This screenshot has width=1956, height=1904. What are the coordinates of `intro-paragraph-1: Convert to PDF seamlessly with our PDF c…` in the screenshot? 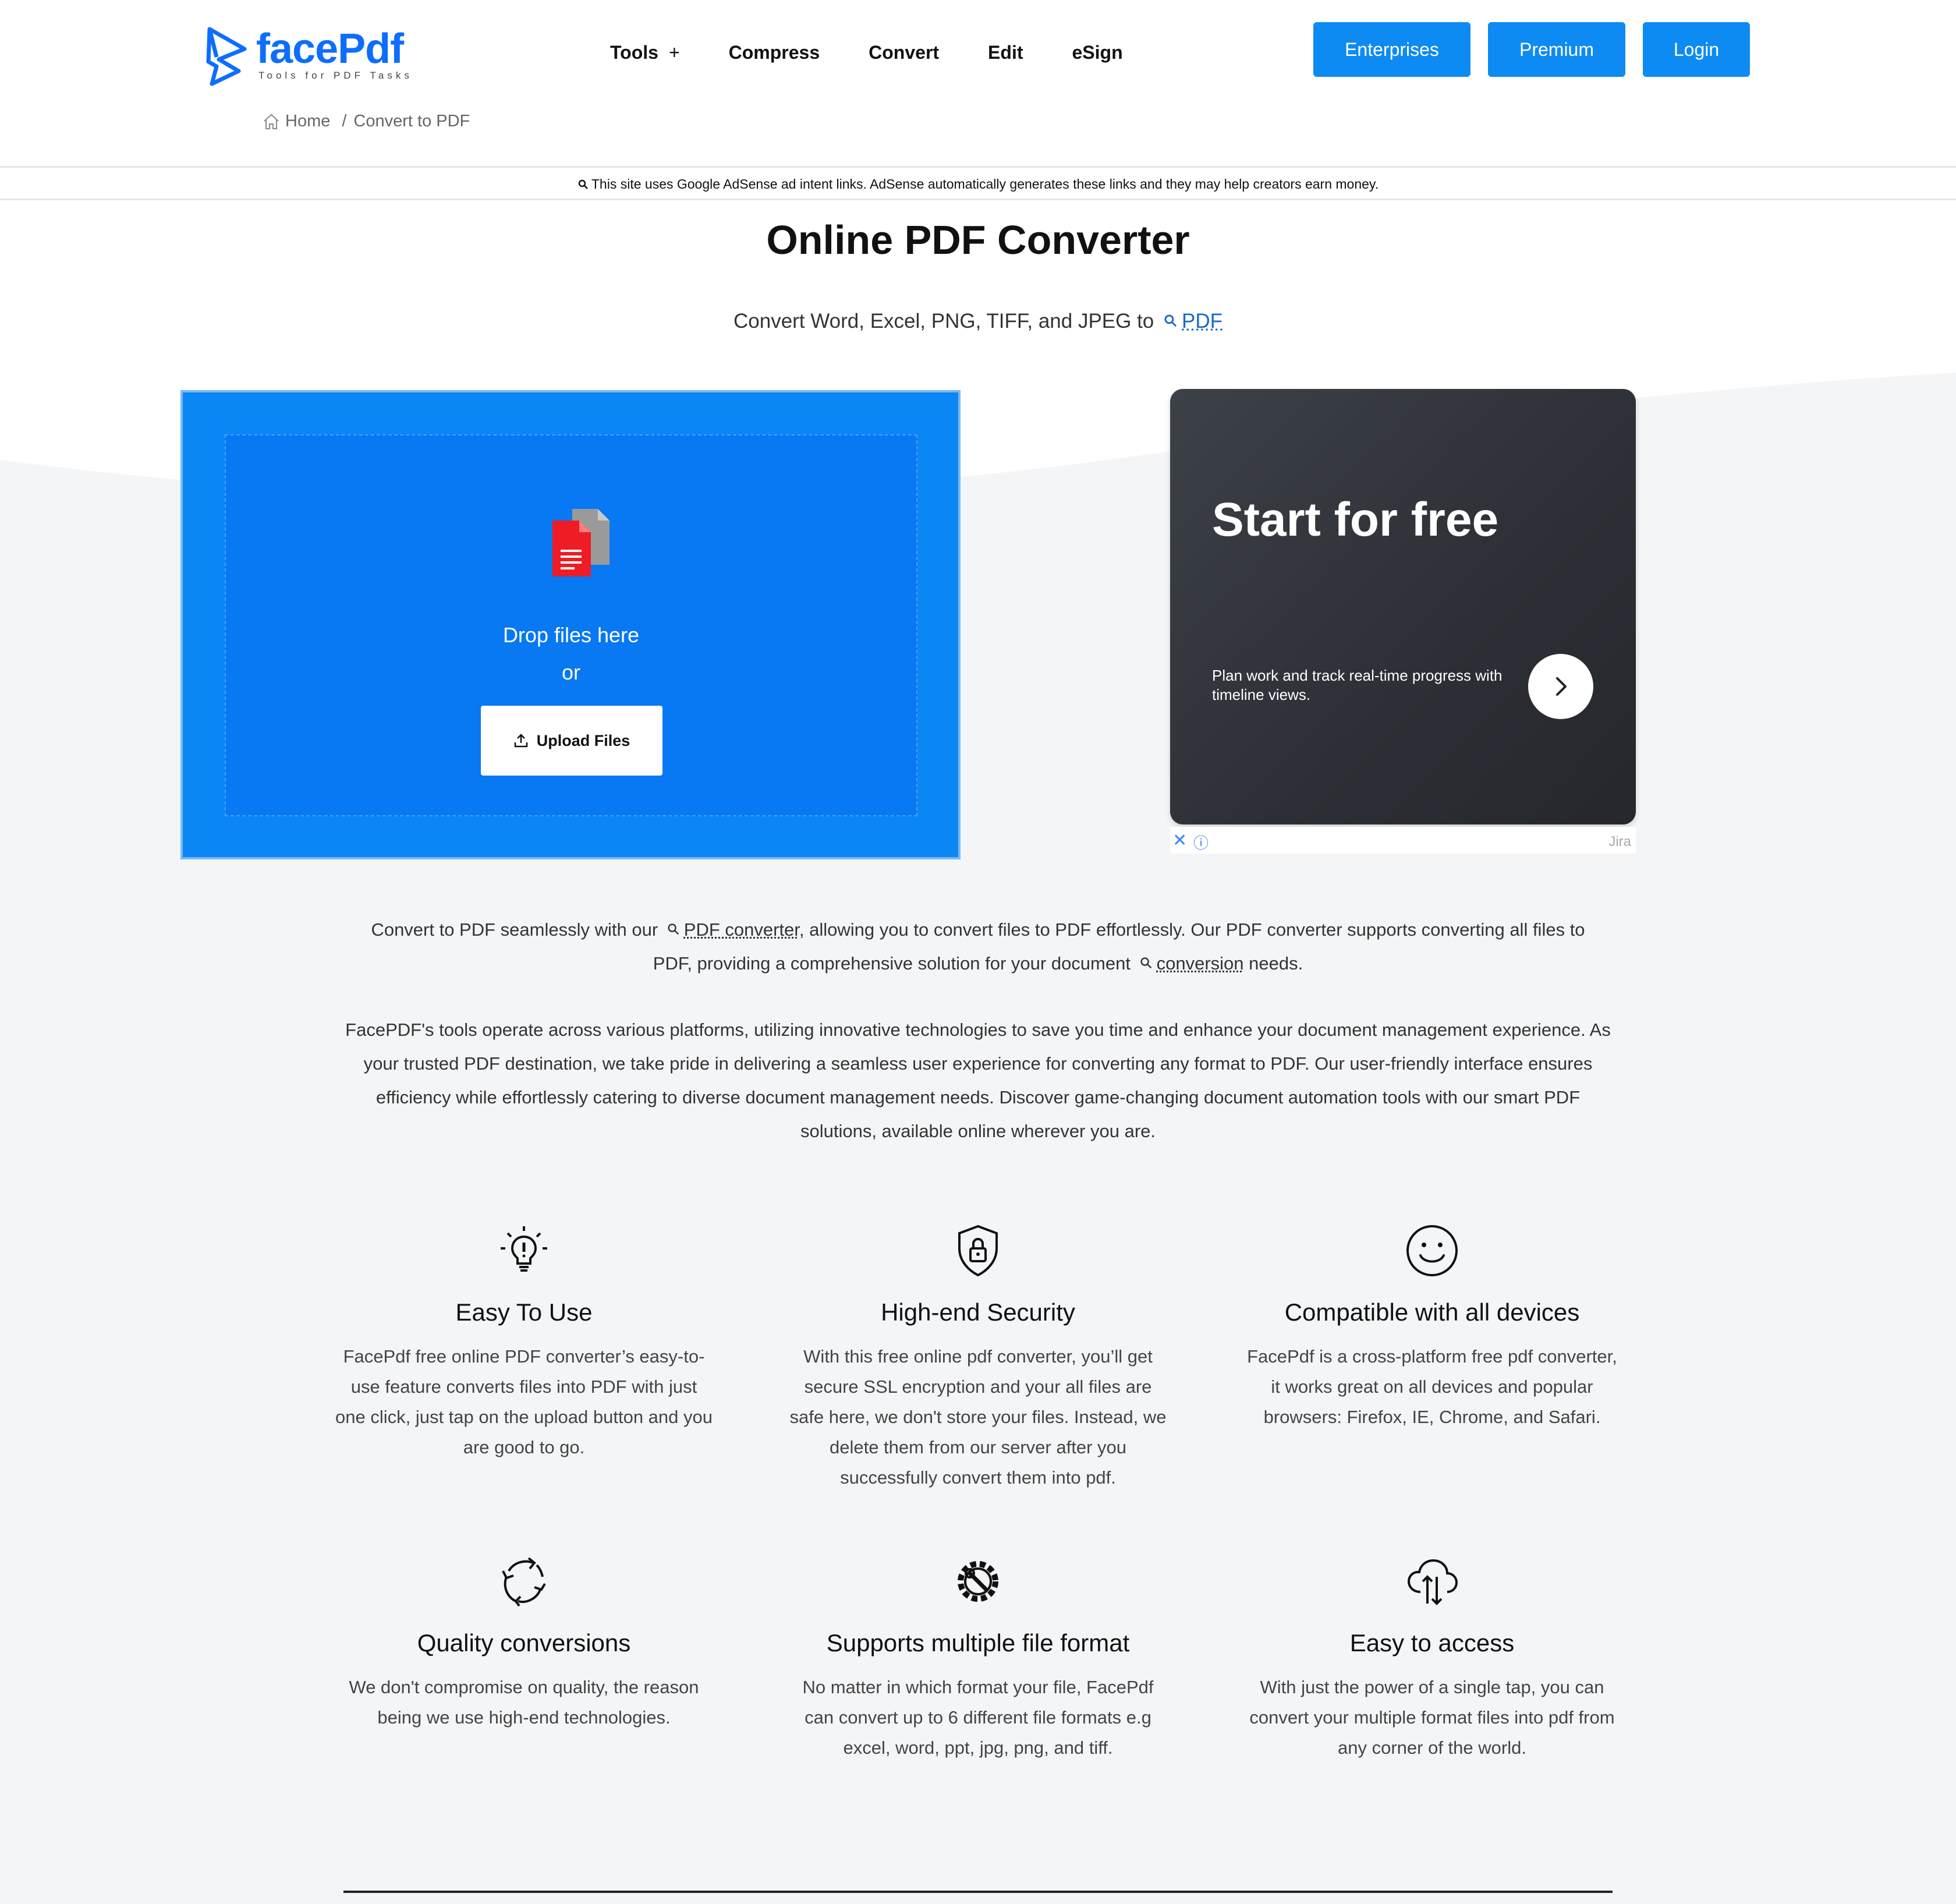 It's located at (978, 947).